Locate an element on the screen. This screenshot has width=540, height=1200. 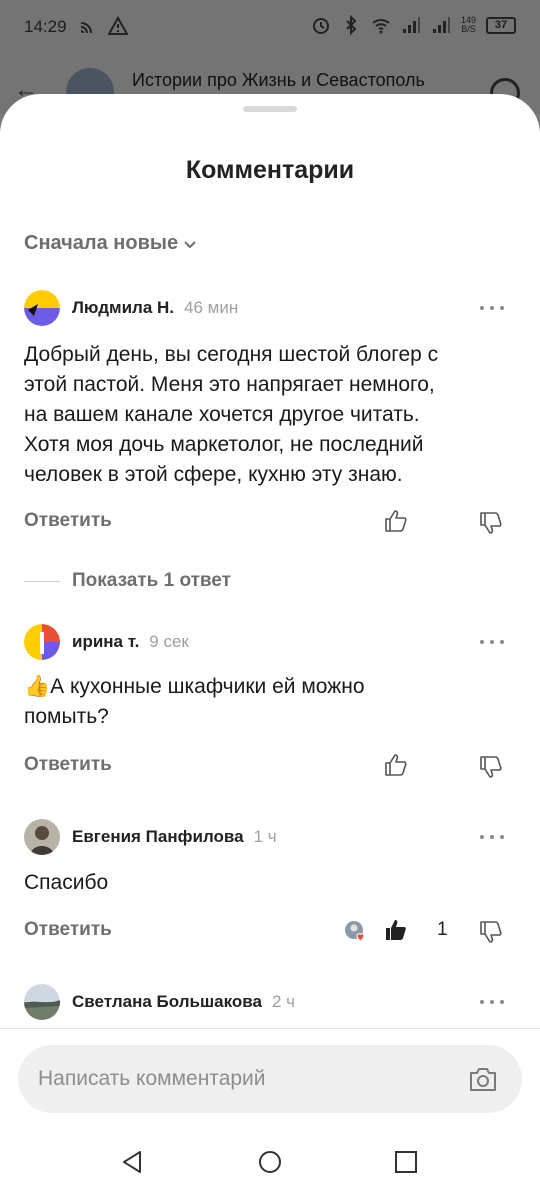
comment-time: 9 сек is located at coordinates (169, 641).